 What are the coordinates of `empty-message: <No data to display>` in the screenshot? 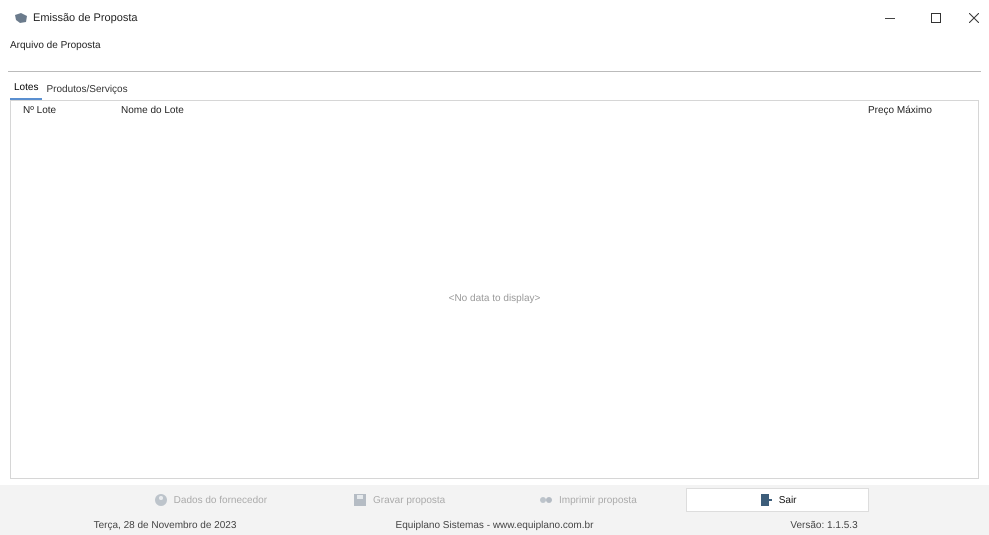 It's located at (494, 299).